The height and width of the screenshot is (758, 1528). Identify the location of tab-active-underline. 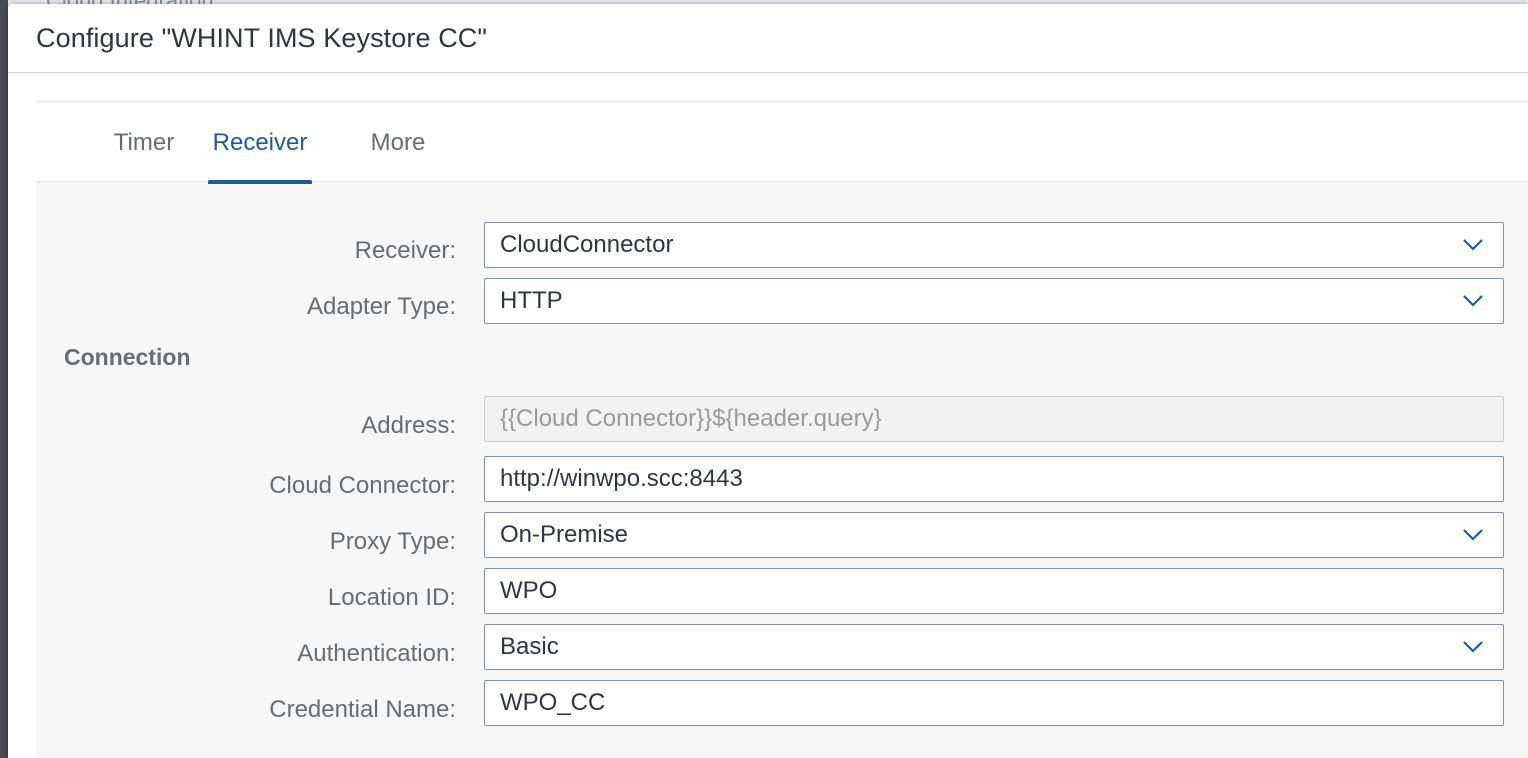
(260, 182).